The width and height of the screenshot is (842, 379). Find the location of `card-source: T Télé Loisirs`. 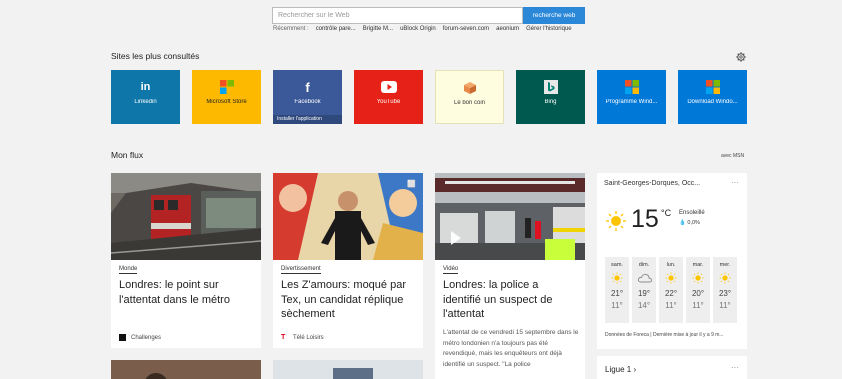

card-source: T Télé Loisirs is located at coordinates (302, 337).